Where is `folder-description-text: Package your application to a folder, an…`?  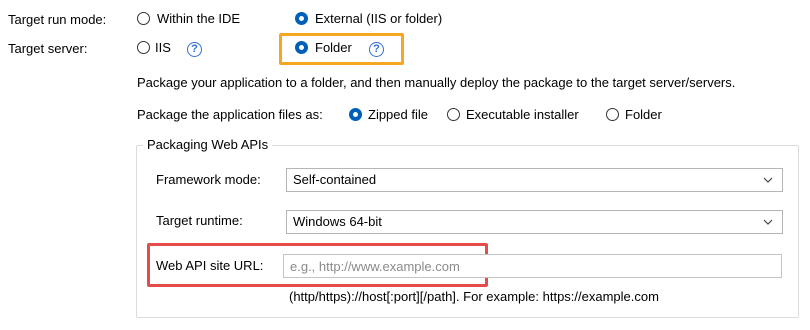
folder-description-text: Package your application to a folder, an… is located at coordinates (436, 82).